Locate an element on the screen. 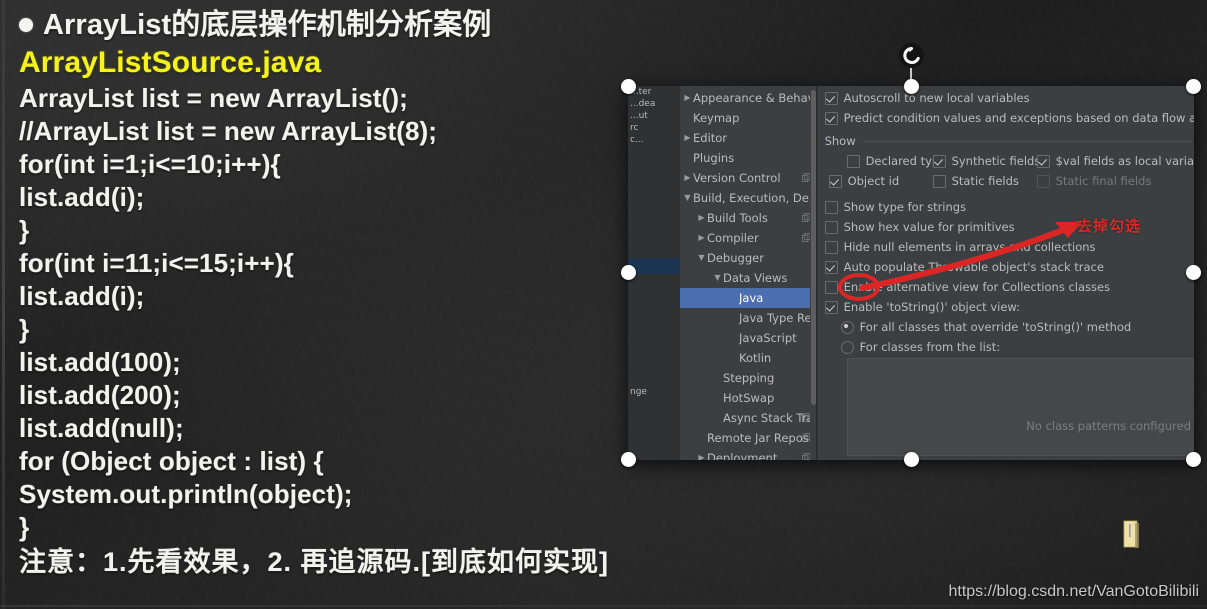 The image size is (1207, 609). checkbox-synthetic-fields is located at coordinates (939, 161).